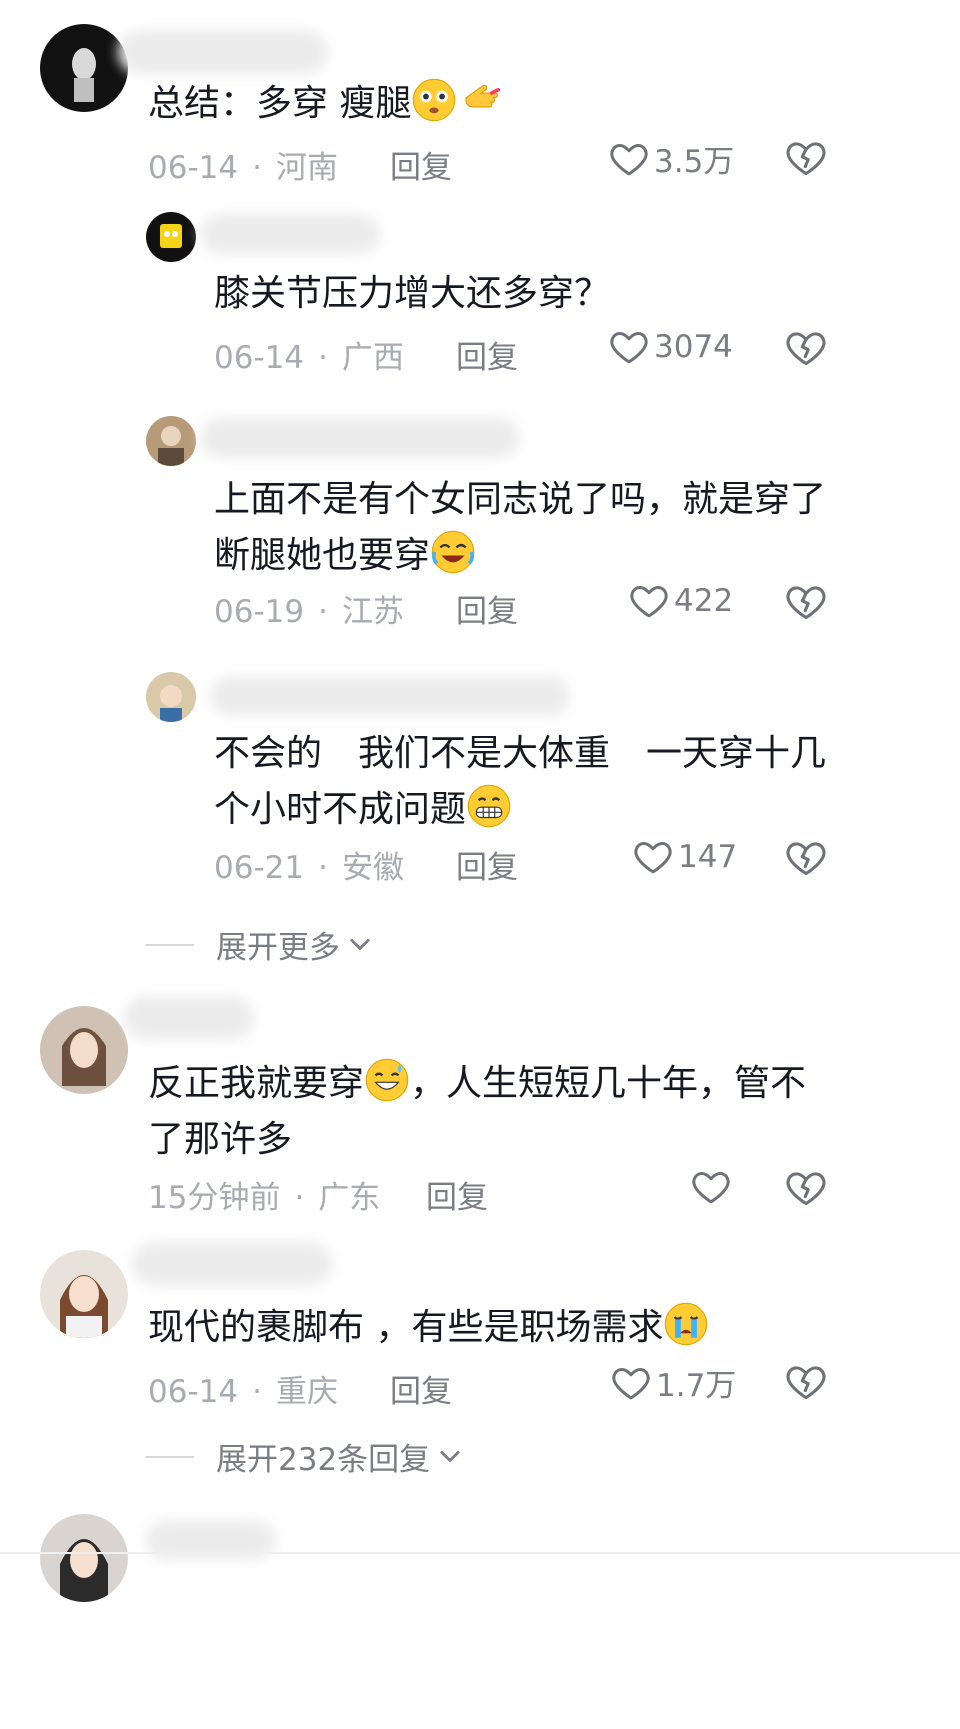 Image resolution: width=960 pixels, height=1729 pixels. What do you see at coordinates (480, 1614) in the screenshot?
I see `comment-4-partial` at bounding box center [480, 1614].